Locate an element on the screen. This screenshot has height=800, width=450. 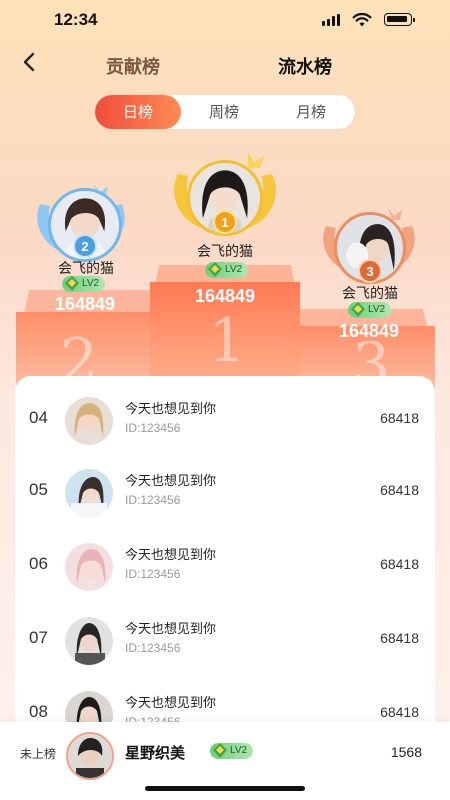
list-rank: 05 is located at coordinates (38, 489).